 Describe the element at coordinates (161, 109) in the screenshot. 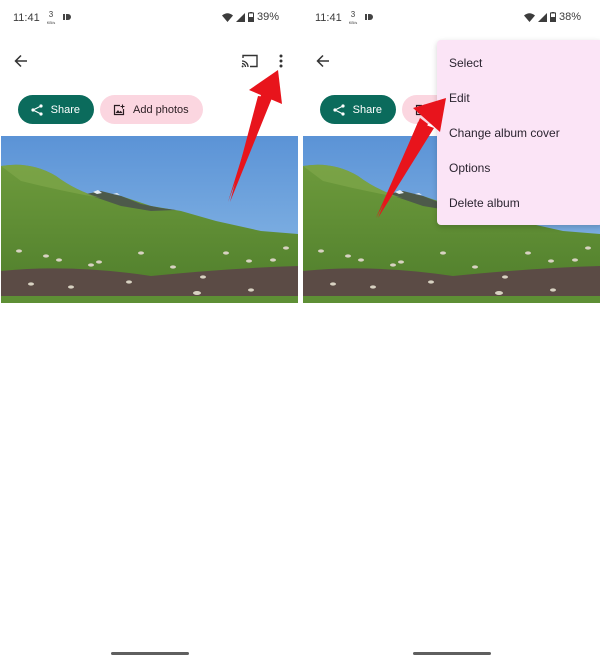

I see `add-photos-label: Add photos` at that location.